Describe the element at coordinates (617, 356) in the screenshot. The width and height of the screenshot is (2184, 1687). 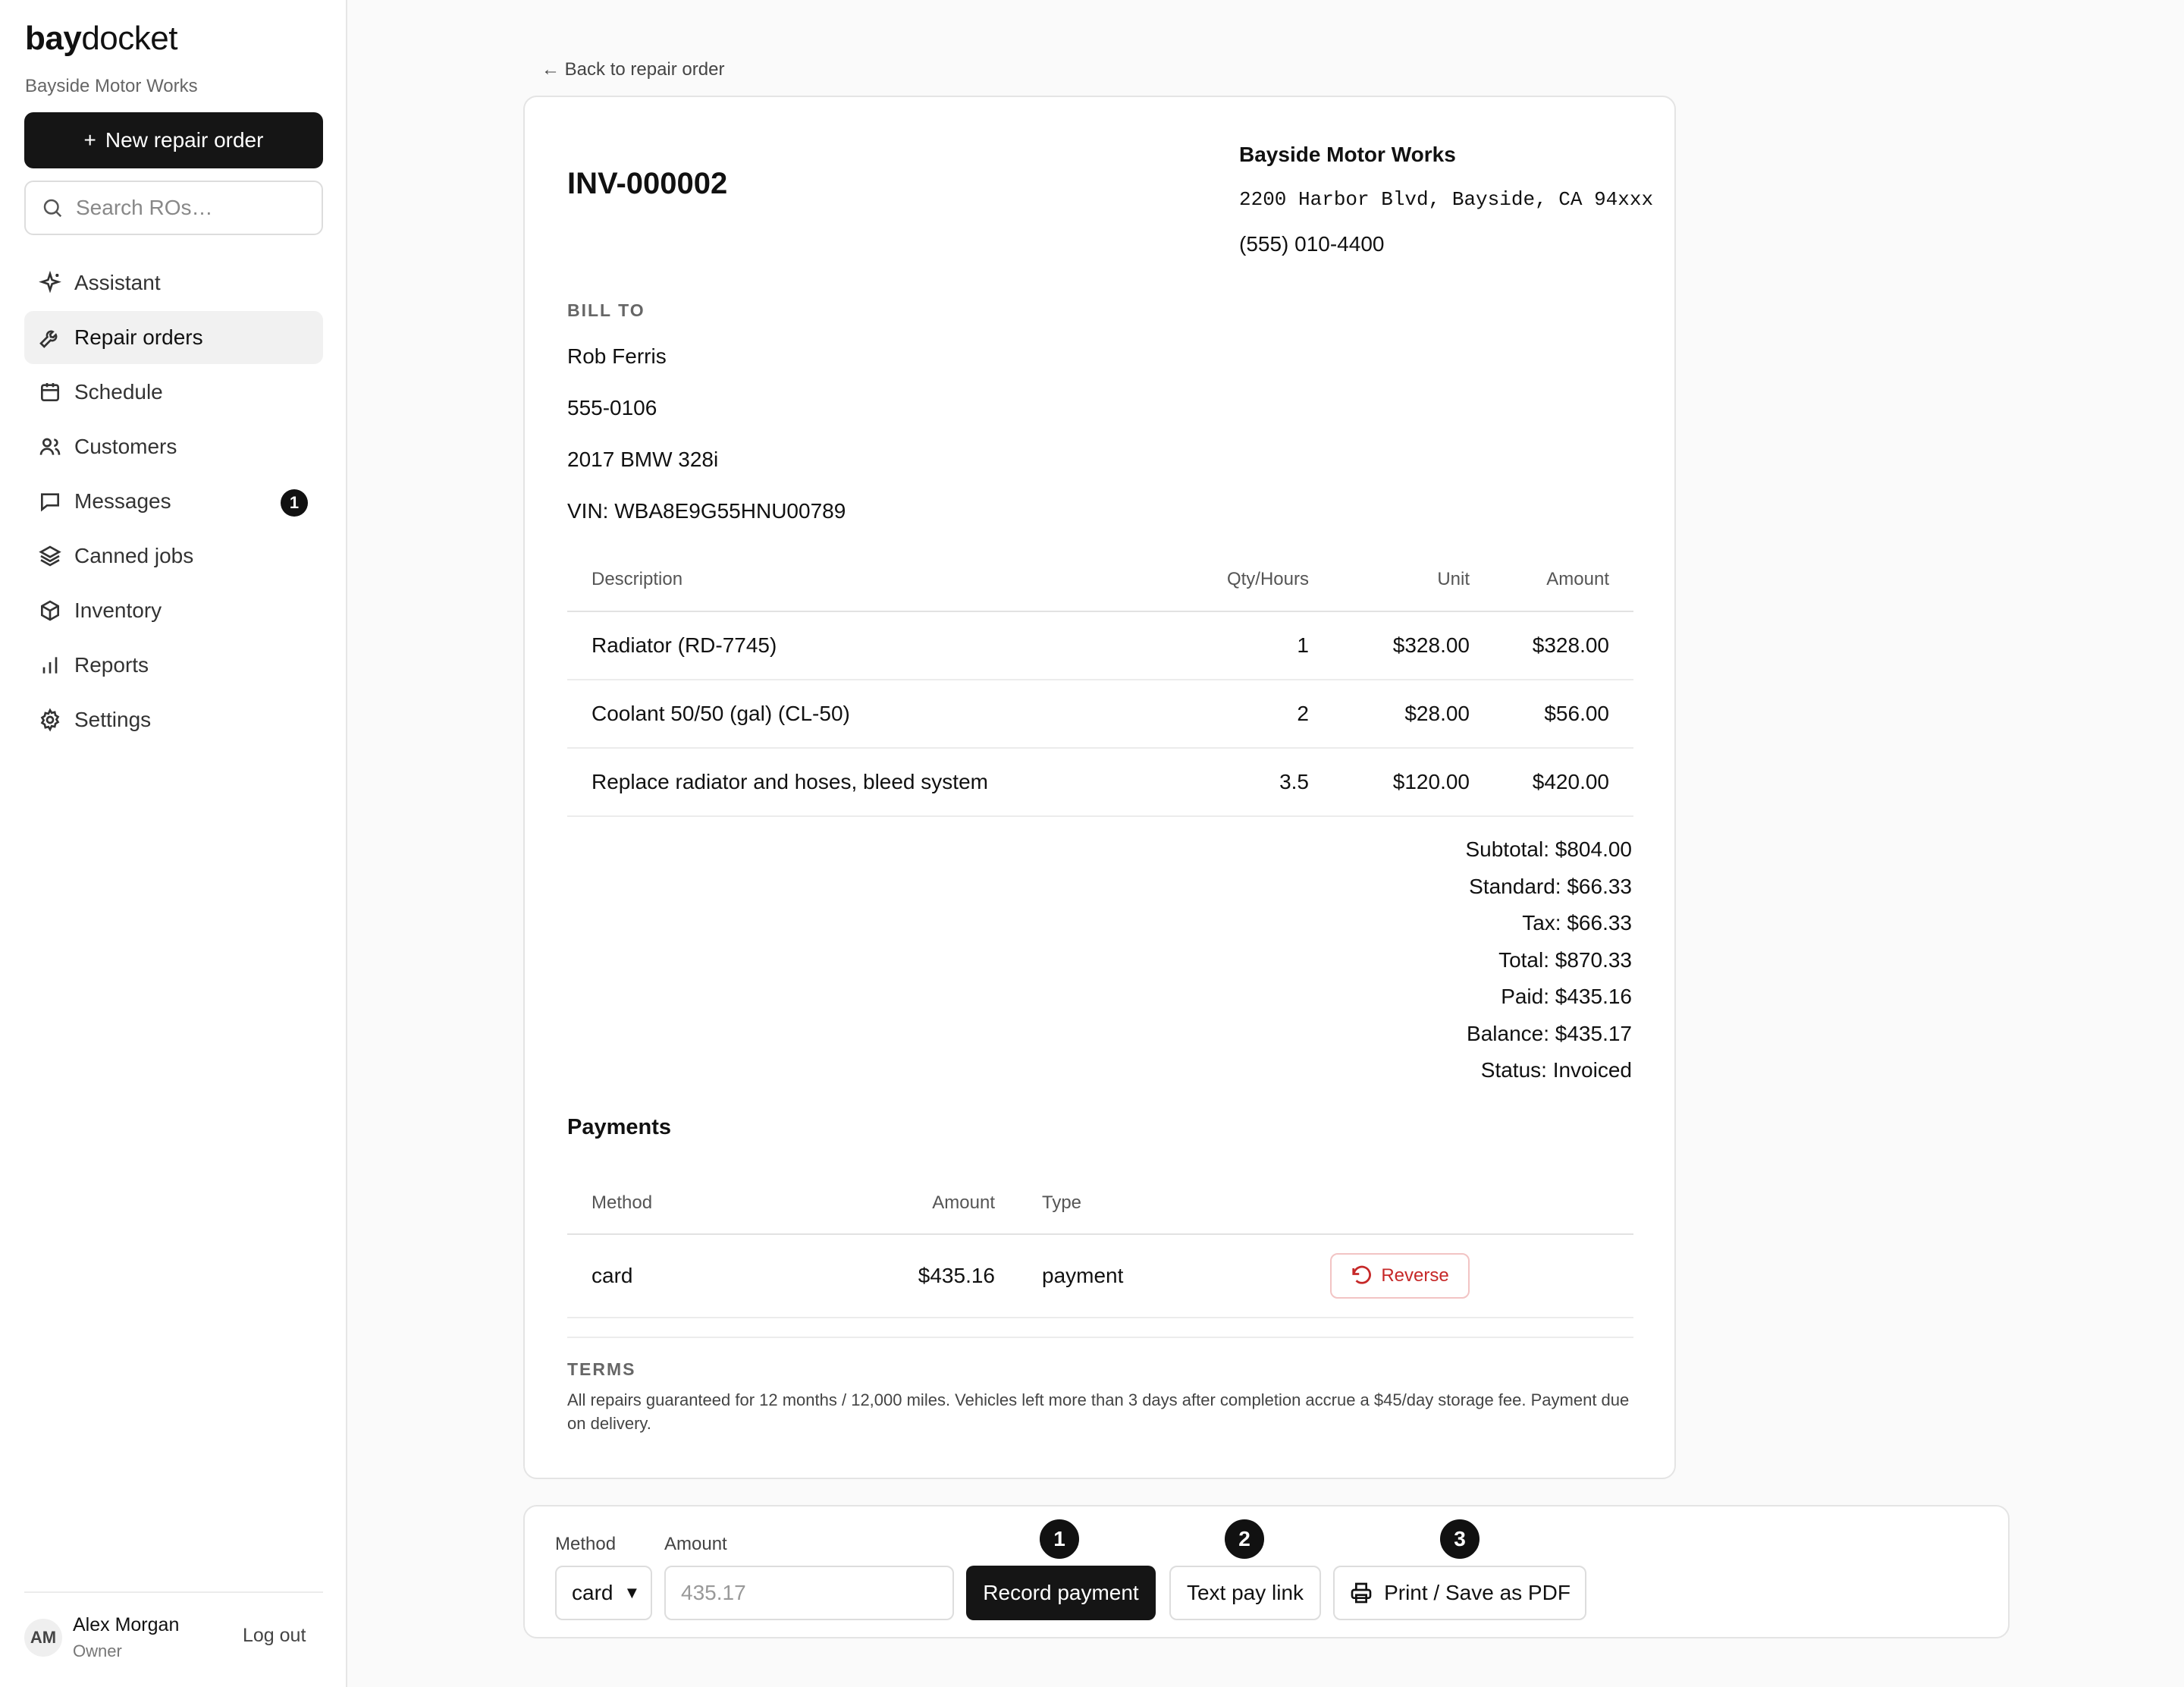
I see `customer-name: Rob Ferris` at that location.